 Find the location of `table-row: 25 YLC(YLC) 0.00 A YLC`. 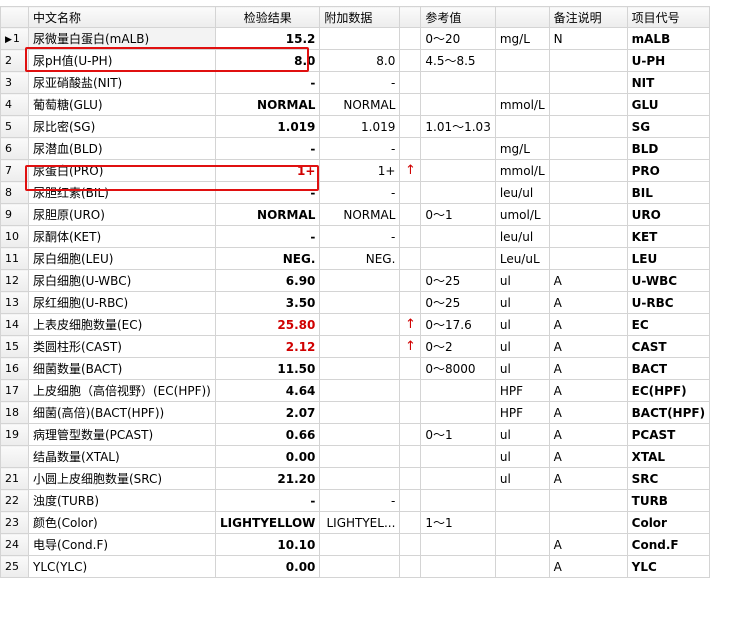

table-row: 25 YLC(YLC) 0.00 A YLC is located at coordinates (355, 566).